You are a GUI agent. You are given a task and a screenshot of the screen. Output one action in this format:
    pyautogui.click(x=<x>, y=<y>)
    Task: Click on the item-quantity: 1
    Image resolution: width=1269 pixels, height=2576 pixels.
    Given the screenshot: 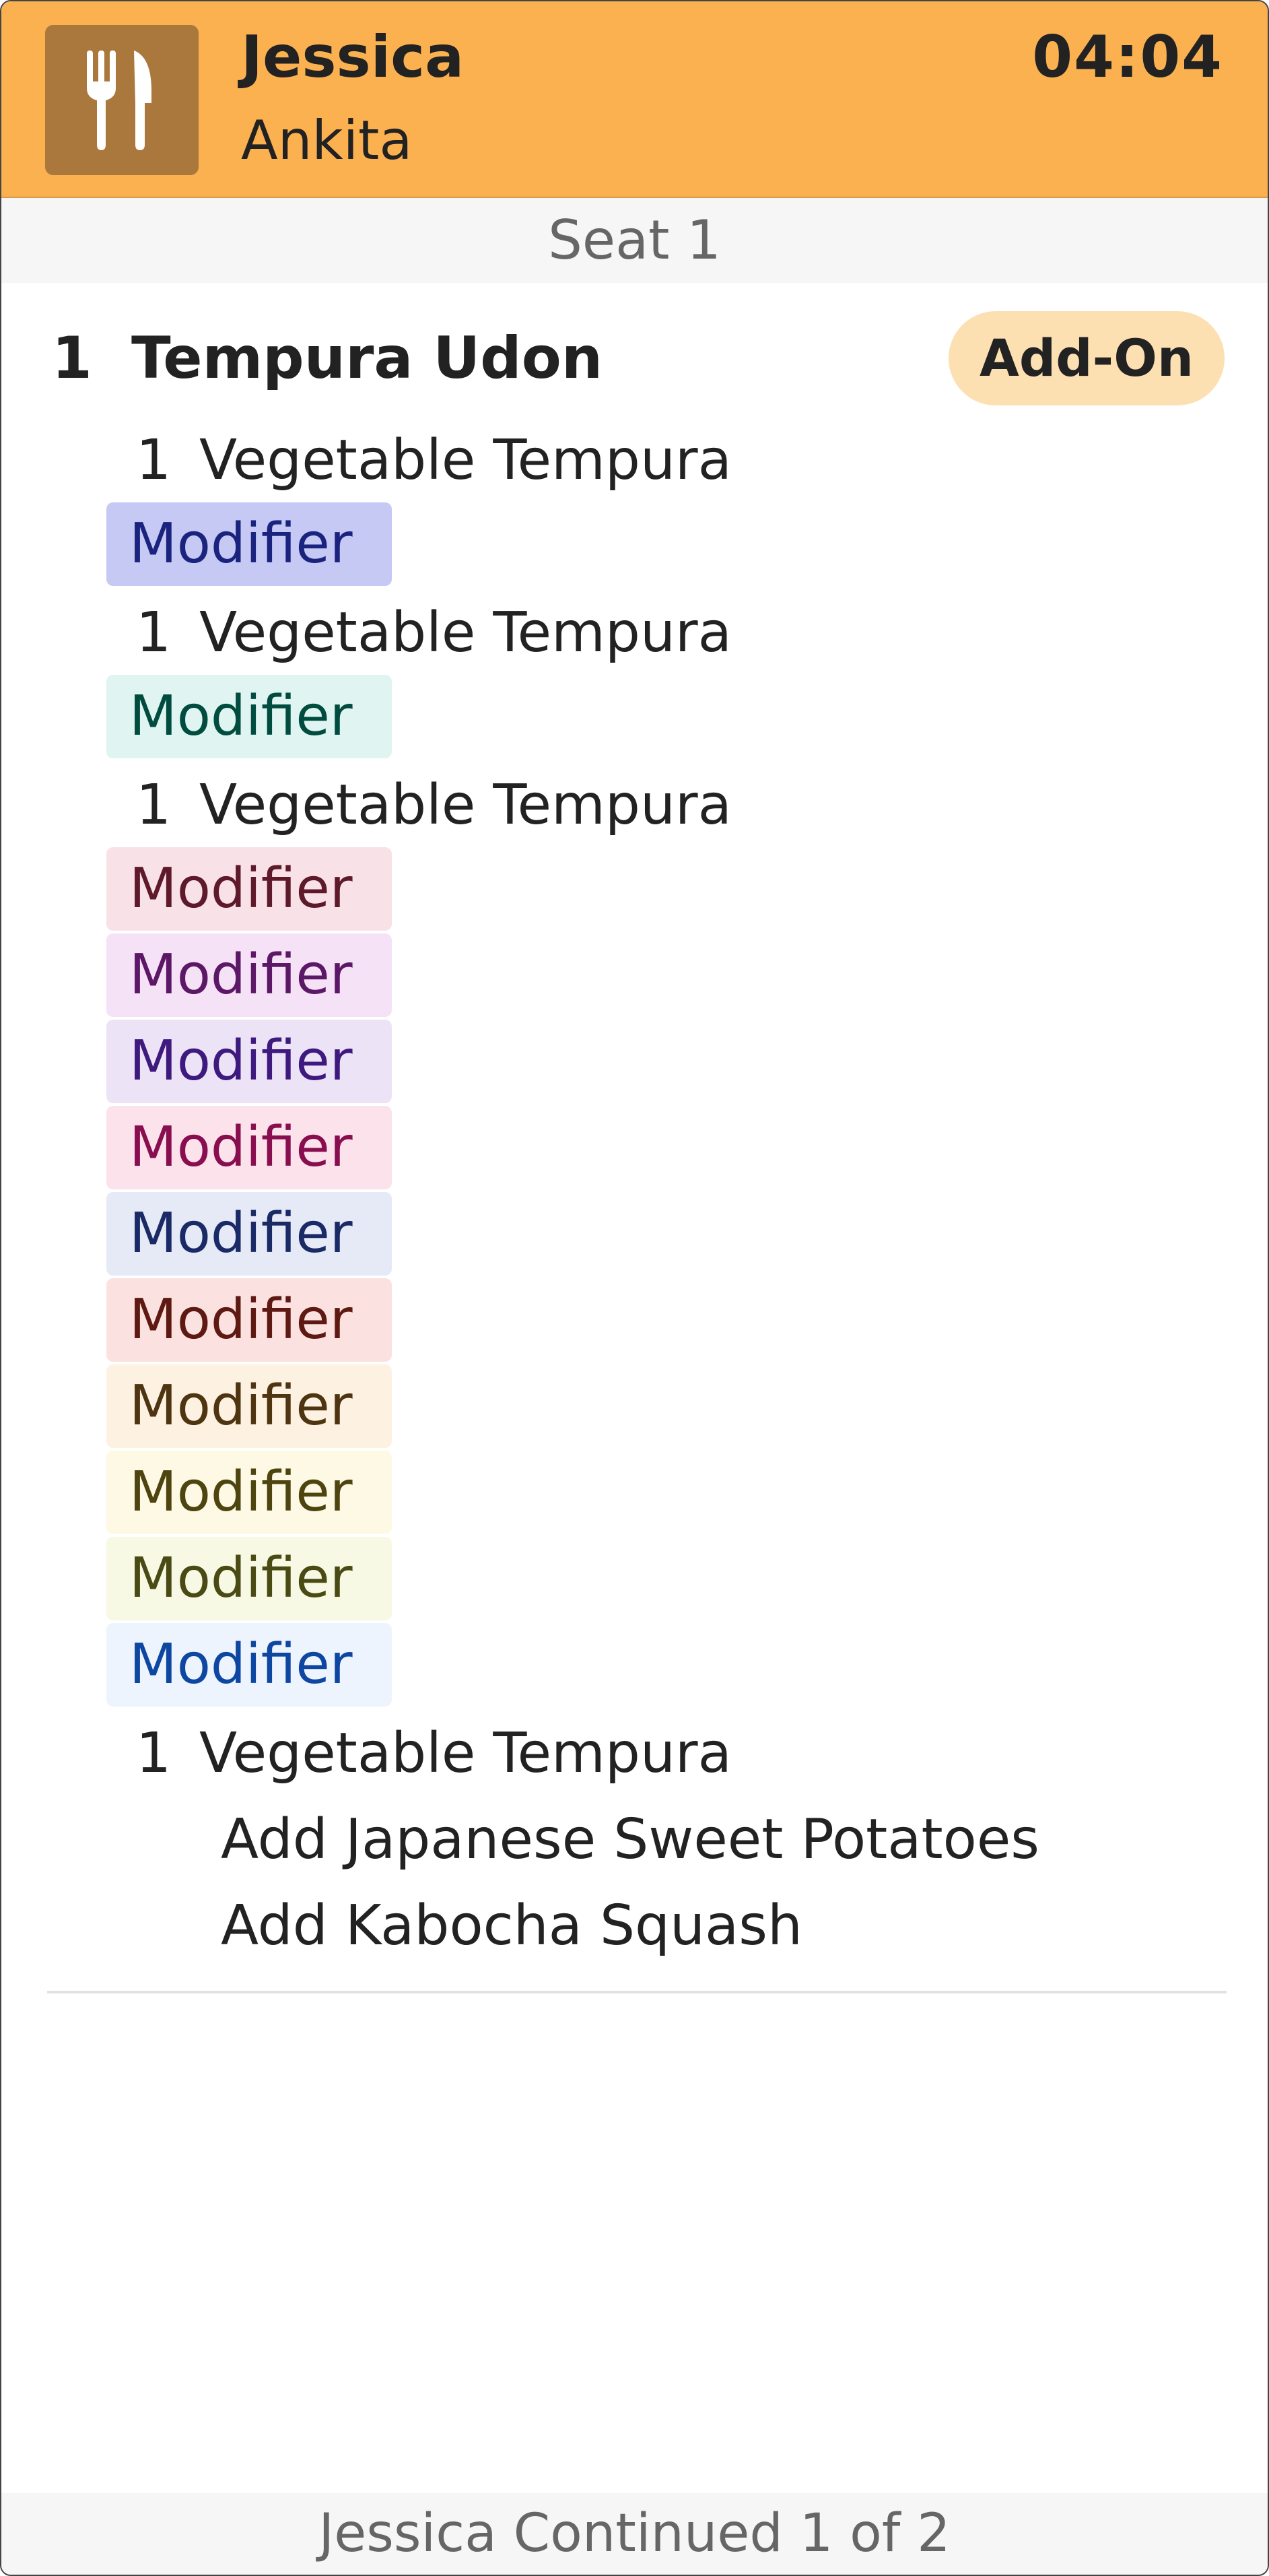 What is the action you would take?
    pyautogui.click(x=72, y=358)
    